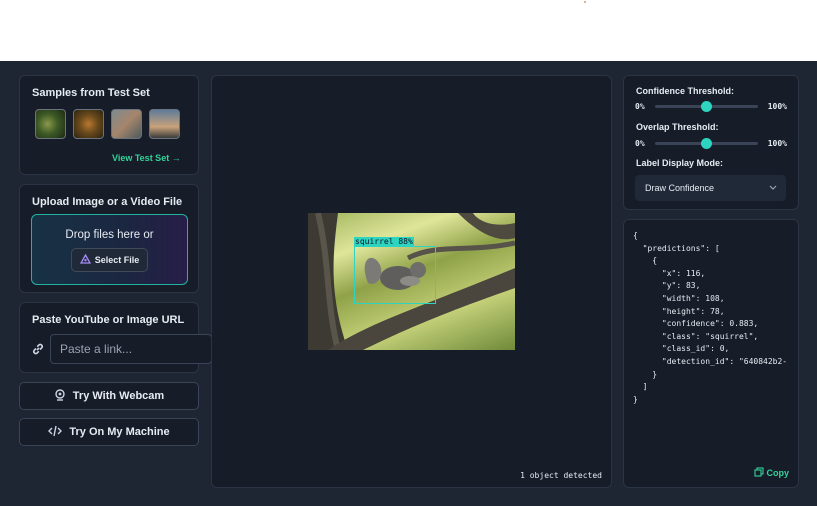 This screenshot has width=817, height=506. Describe the element at coordinates (117, 260) in the screenshot. I see `select-file-label: Select File` at that location.